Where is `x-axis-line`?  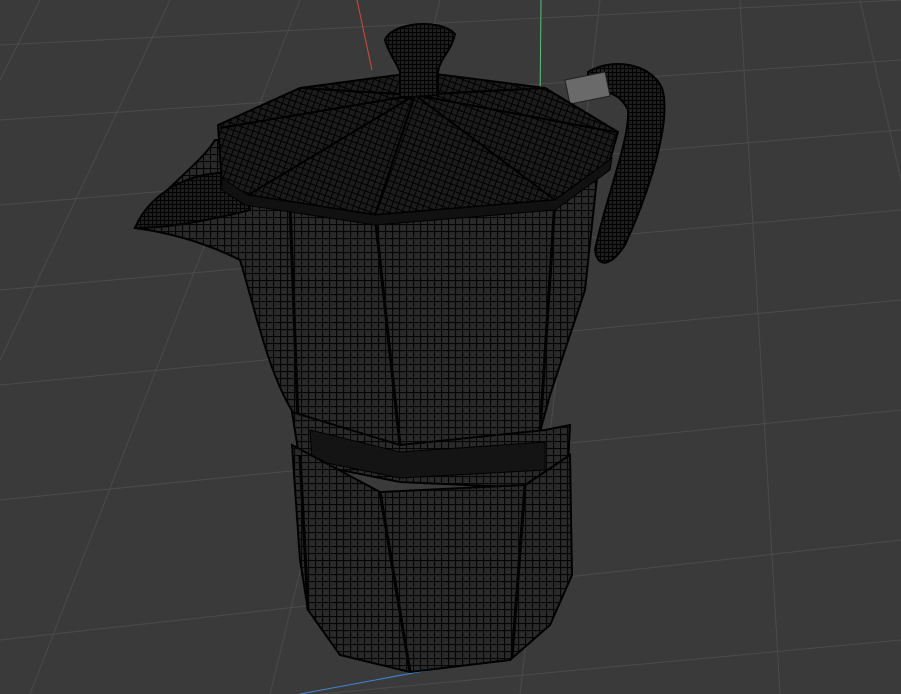
x-axis-line is located at coordinates (364, 35).